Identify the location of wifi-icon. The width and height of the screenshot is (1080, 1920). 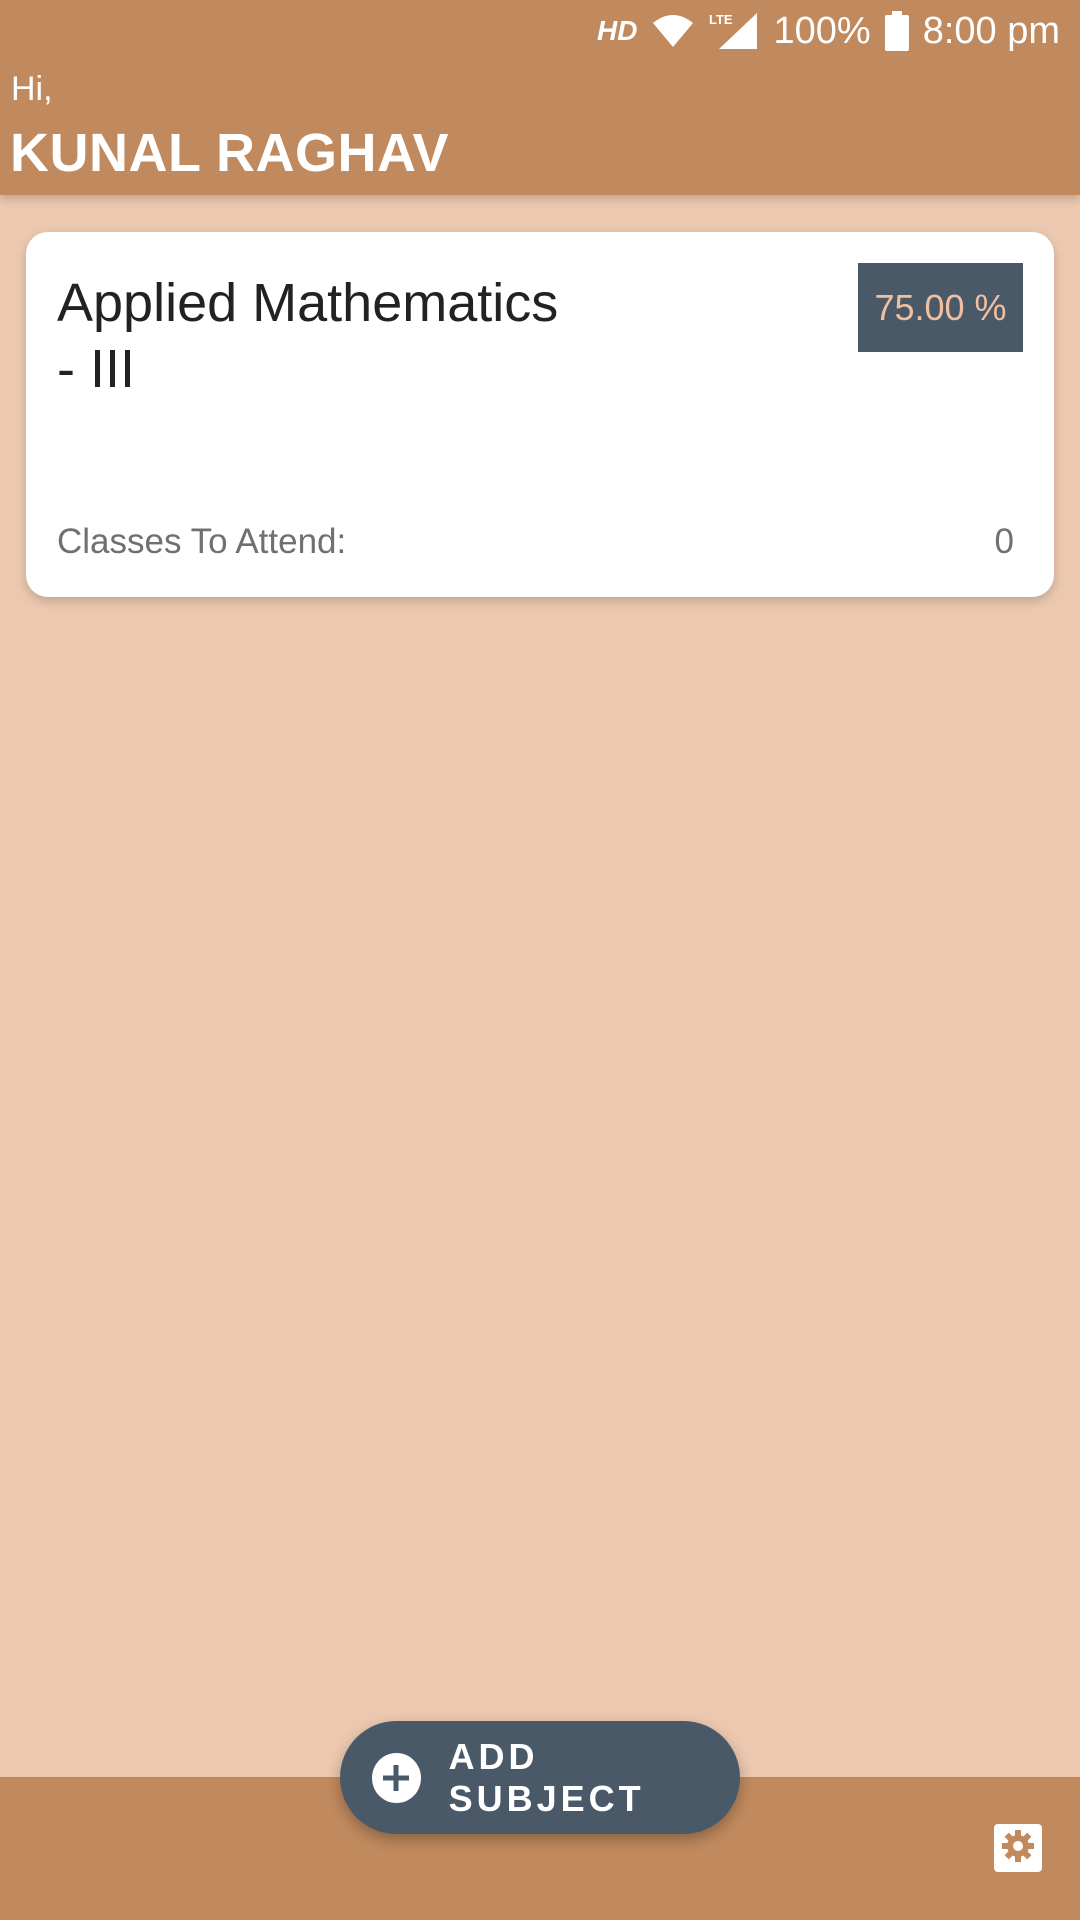
(673, 31).